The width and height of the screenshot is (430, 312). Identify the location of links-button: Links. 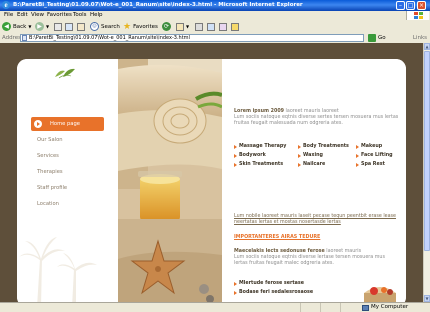
(420, 38).